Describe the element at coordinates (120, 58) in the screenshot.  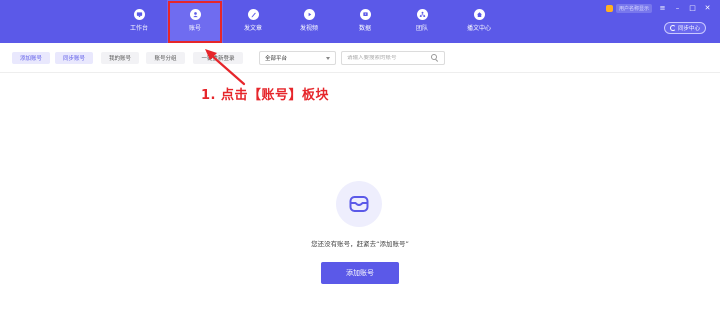
I see `my-accounts-button: 我的账号` at that location.